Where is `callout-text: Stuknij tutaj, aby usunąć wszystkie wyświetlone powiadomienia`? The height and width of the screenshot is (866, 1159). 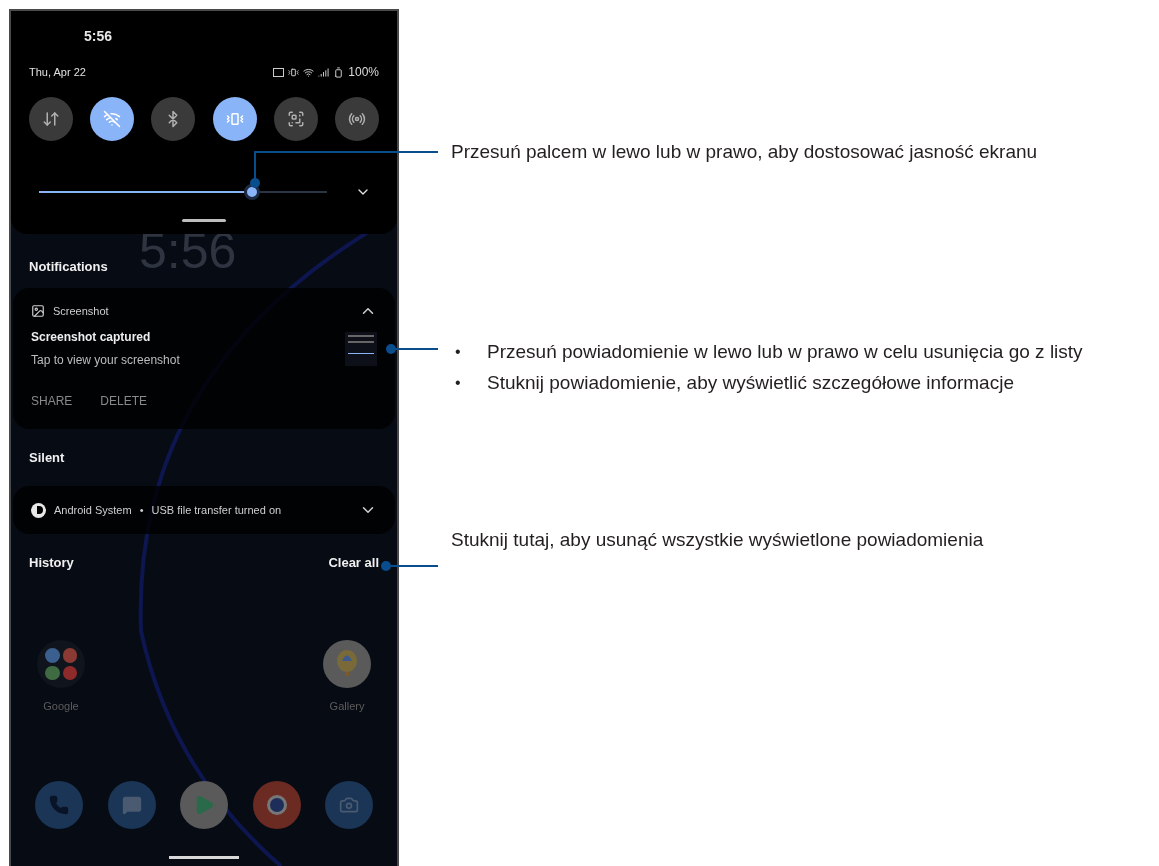 callout-text: Stuknij tutaj, aby usunąć wszystkie wyświetlone powiadomienia is located at coordinates (718, 540).